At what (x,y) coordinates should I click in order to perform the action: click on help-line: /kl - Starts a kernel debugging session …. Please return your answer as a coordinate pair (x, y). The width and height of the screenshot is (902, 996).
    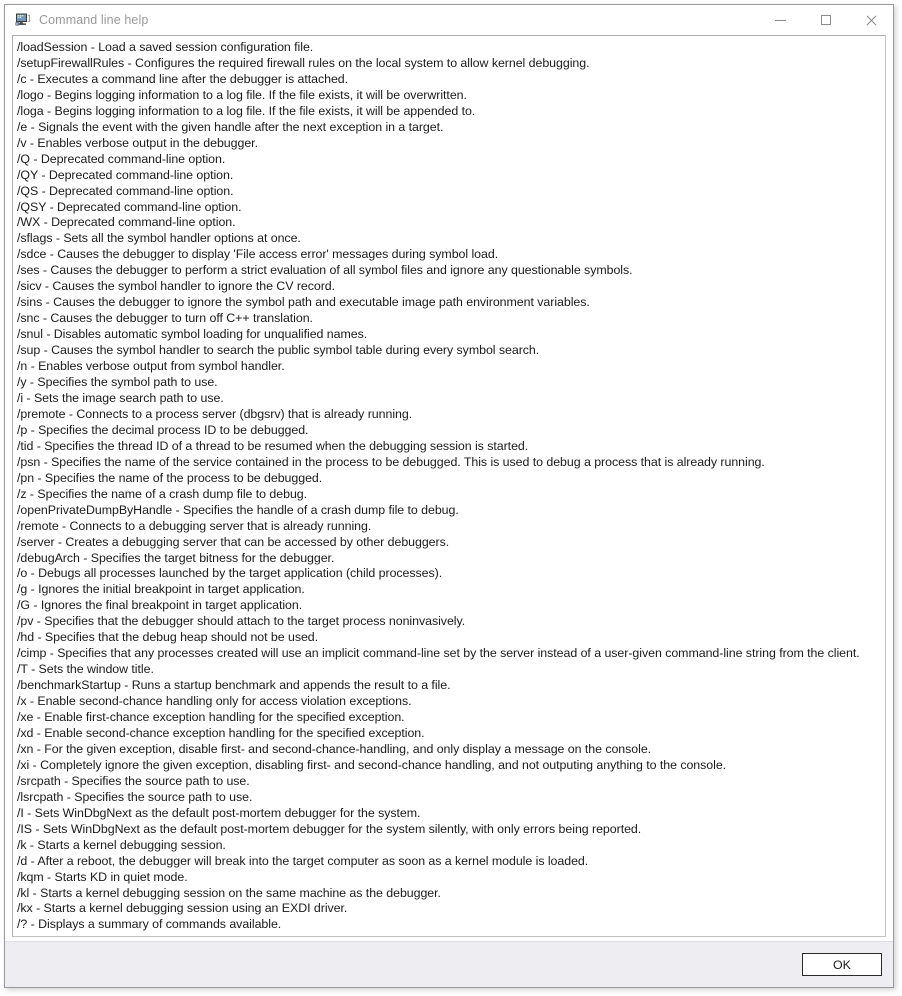
    Looking at the image, I should click on (229, 892).